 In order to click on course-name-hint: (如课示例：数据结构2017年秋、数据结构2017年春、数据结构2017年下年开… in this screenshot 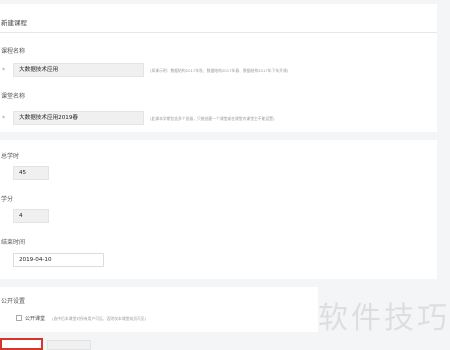, I will do `click(219, 70)`.